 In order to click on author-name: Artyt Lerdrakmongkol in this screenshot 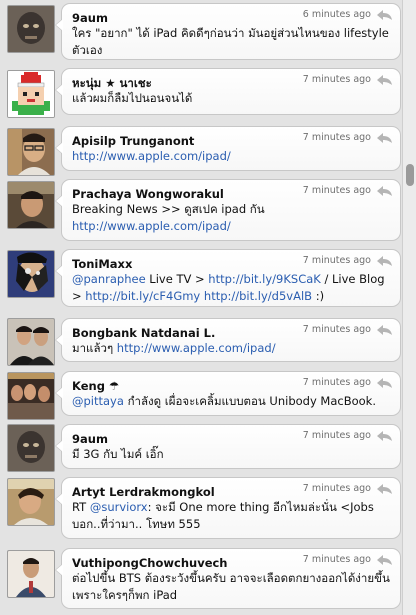, I will do `click(143, 492)`.